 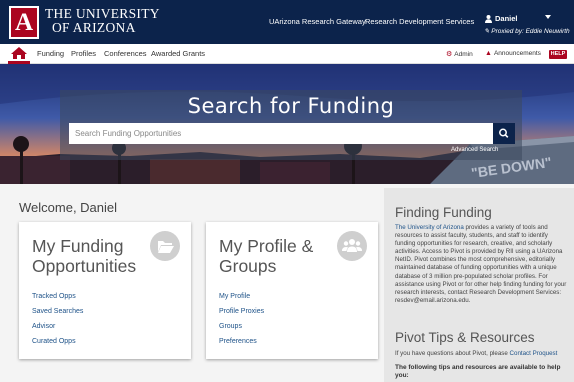 What do you see at coordinates (234, 296) in the screenshot?
I see `my-profile-link: My Profile` at bounding box center [234, 296].